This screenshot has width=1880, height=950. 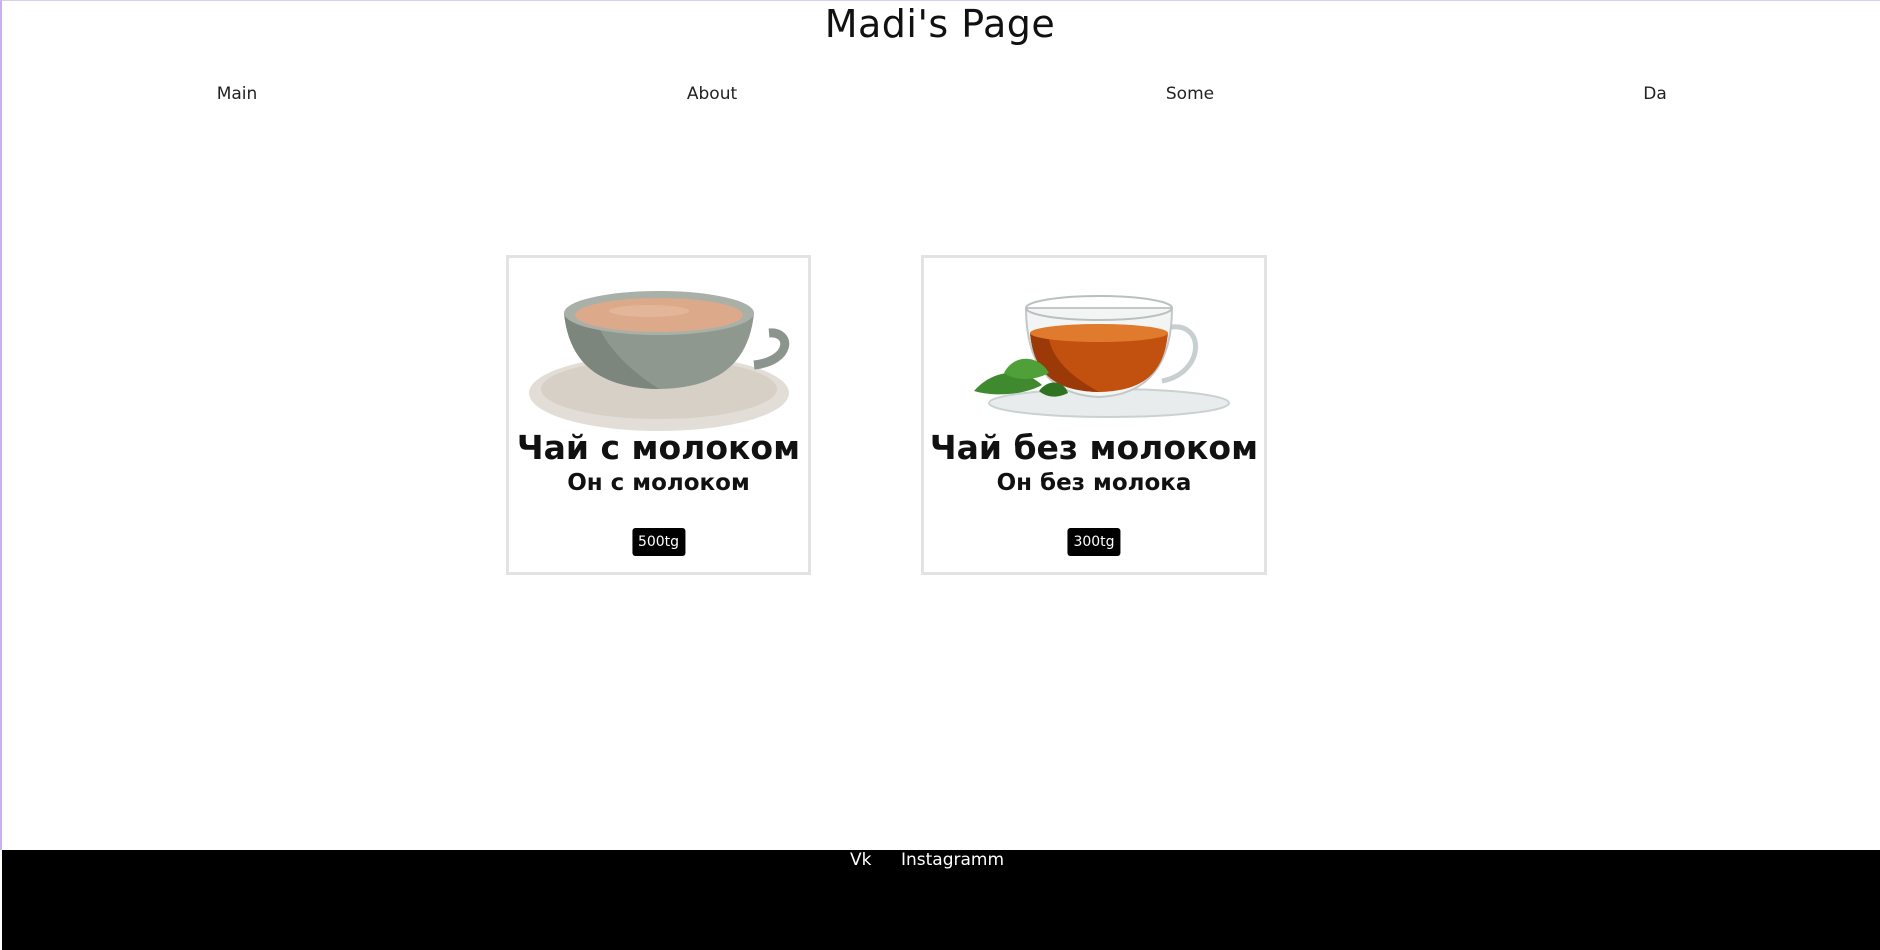 What do you see at coordinates (940, 96) in the screenshot?
I see `main-nav: Main About Some Da` at bounding box center [940, 96].